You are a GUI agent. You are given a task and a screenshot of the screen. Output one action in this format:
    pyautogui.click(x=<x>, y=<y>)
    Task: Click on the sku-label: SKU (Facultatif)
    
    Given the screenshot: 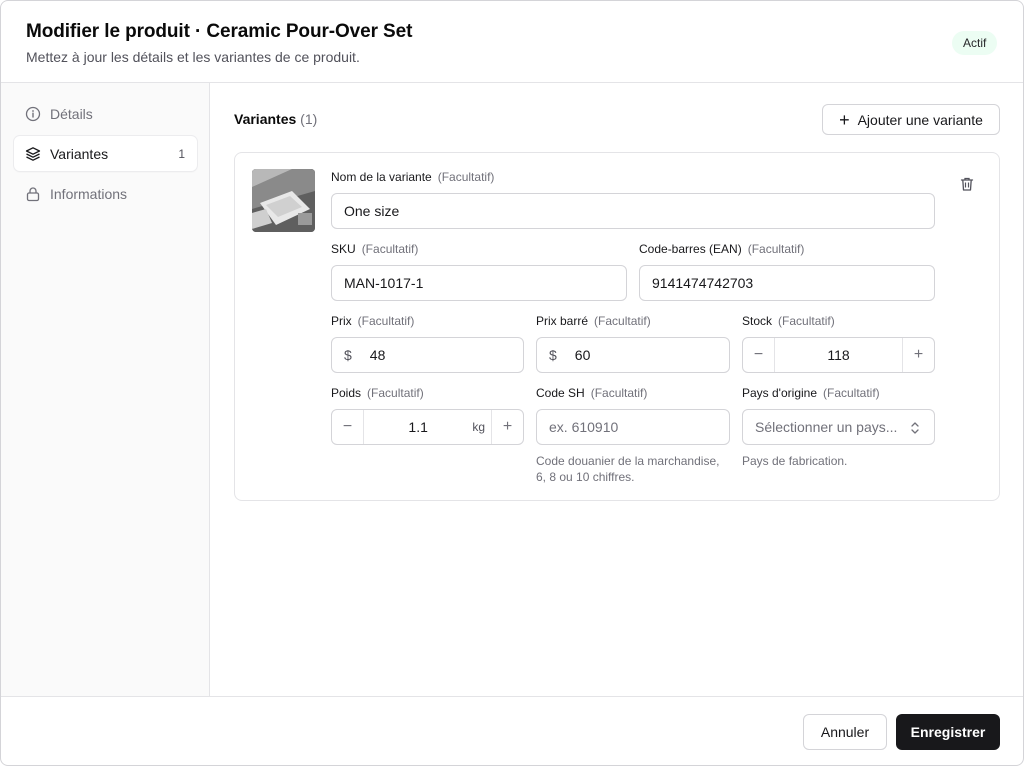 What is the action you would take?
    pyautogui.click(x=375, y=249)
    